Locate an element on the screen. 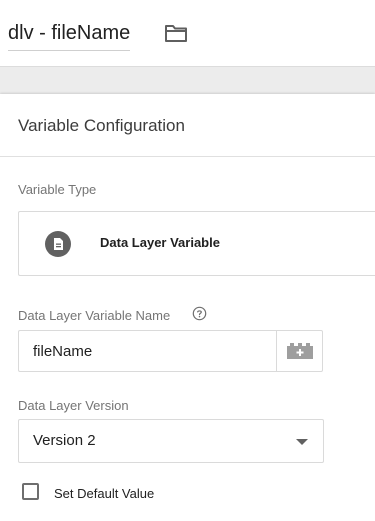 The width and height of the screenshot is (375, 521). set-default-value-checkbox is located at coordinates (30, 491).